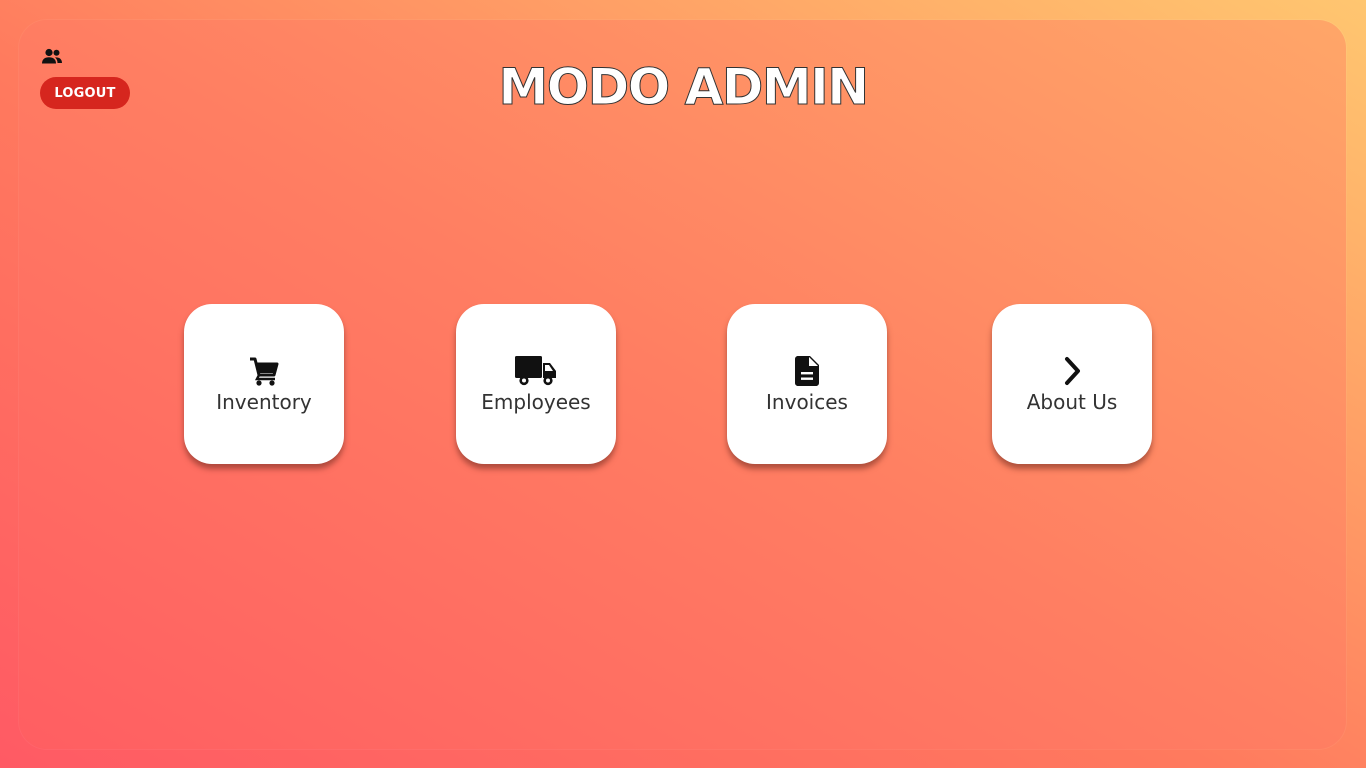 This screenshot has height=768, width=1366. Describe the element at coordinates (536, 371) in the screenshot. I see `truck-icon` at that location.